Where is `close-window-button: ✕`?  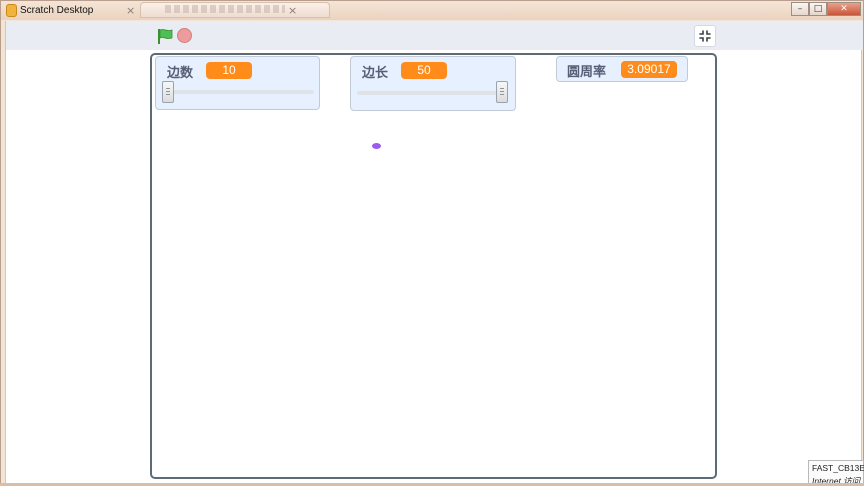 close-window-button: ✕ is located at coordinates (844, 9).